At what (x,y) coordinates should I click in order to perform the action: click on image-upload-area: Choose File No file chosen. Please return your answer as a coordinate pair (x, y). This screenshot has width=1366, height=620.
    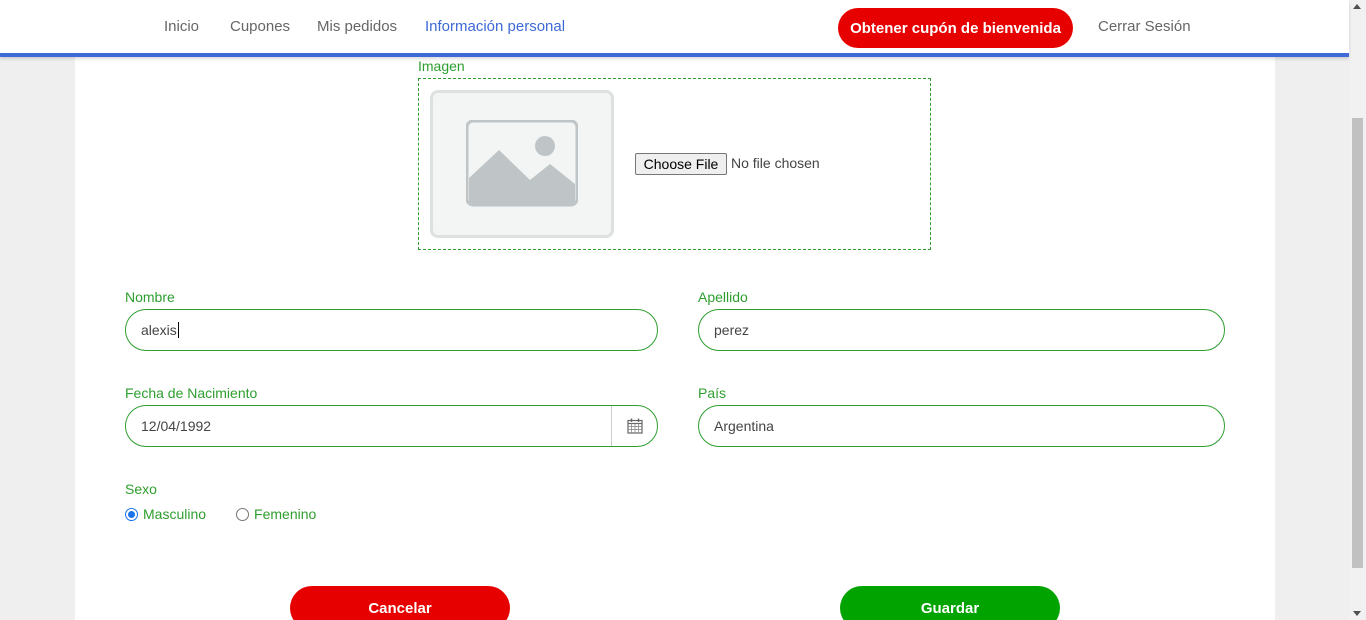
    Looking at the image, I should click on (674, 164).